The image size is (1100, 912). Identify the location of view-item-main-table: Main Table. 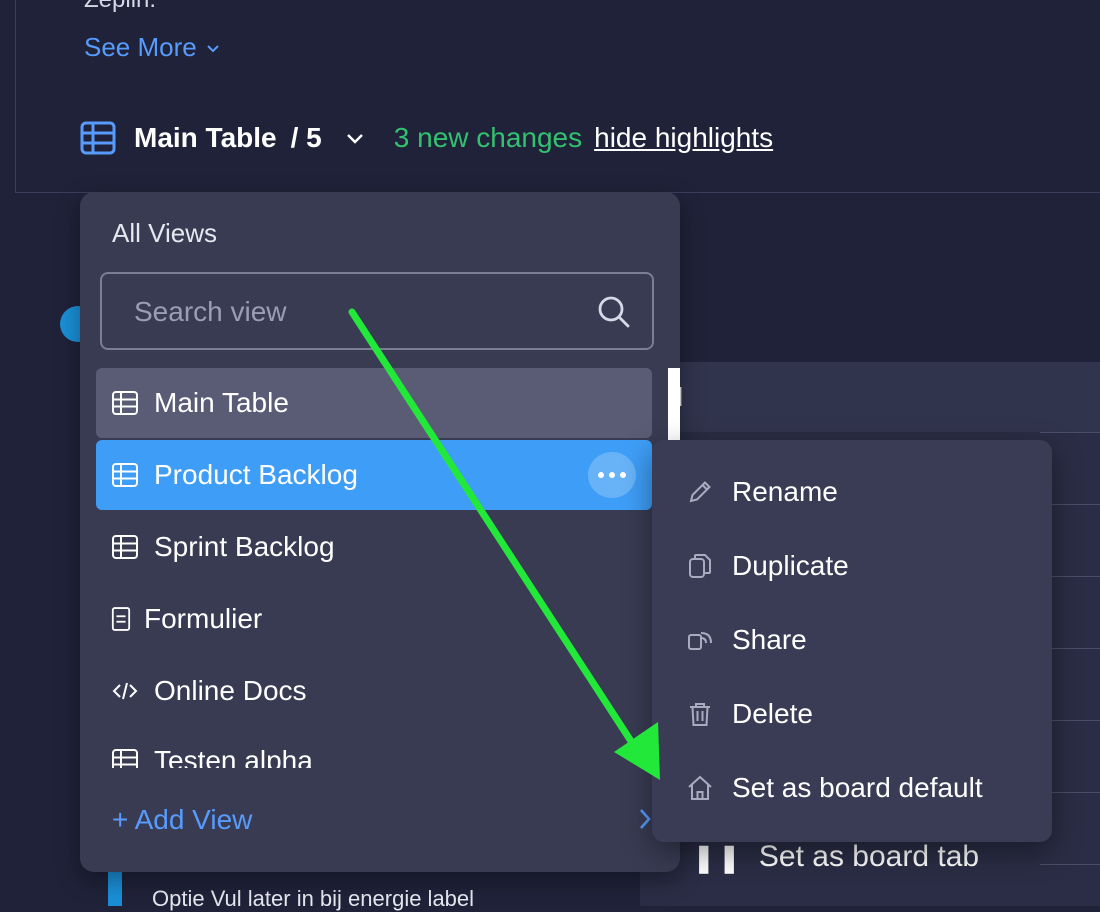
(374, 403).